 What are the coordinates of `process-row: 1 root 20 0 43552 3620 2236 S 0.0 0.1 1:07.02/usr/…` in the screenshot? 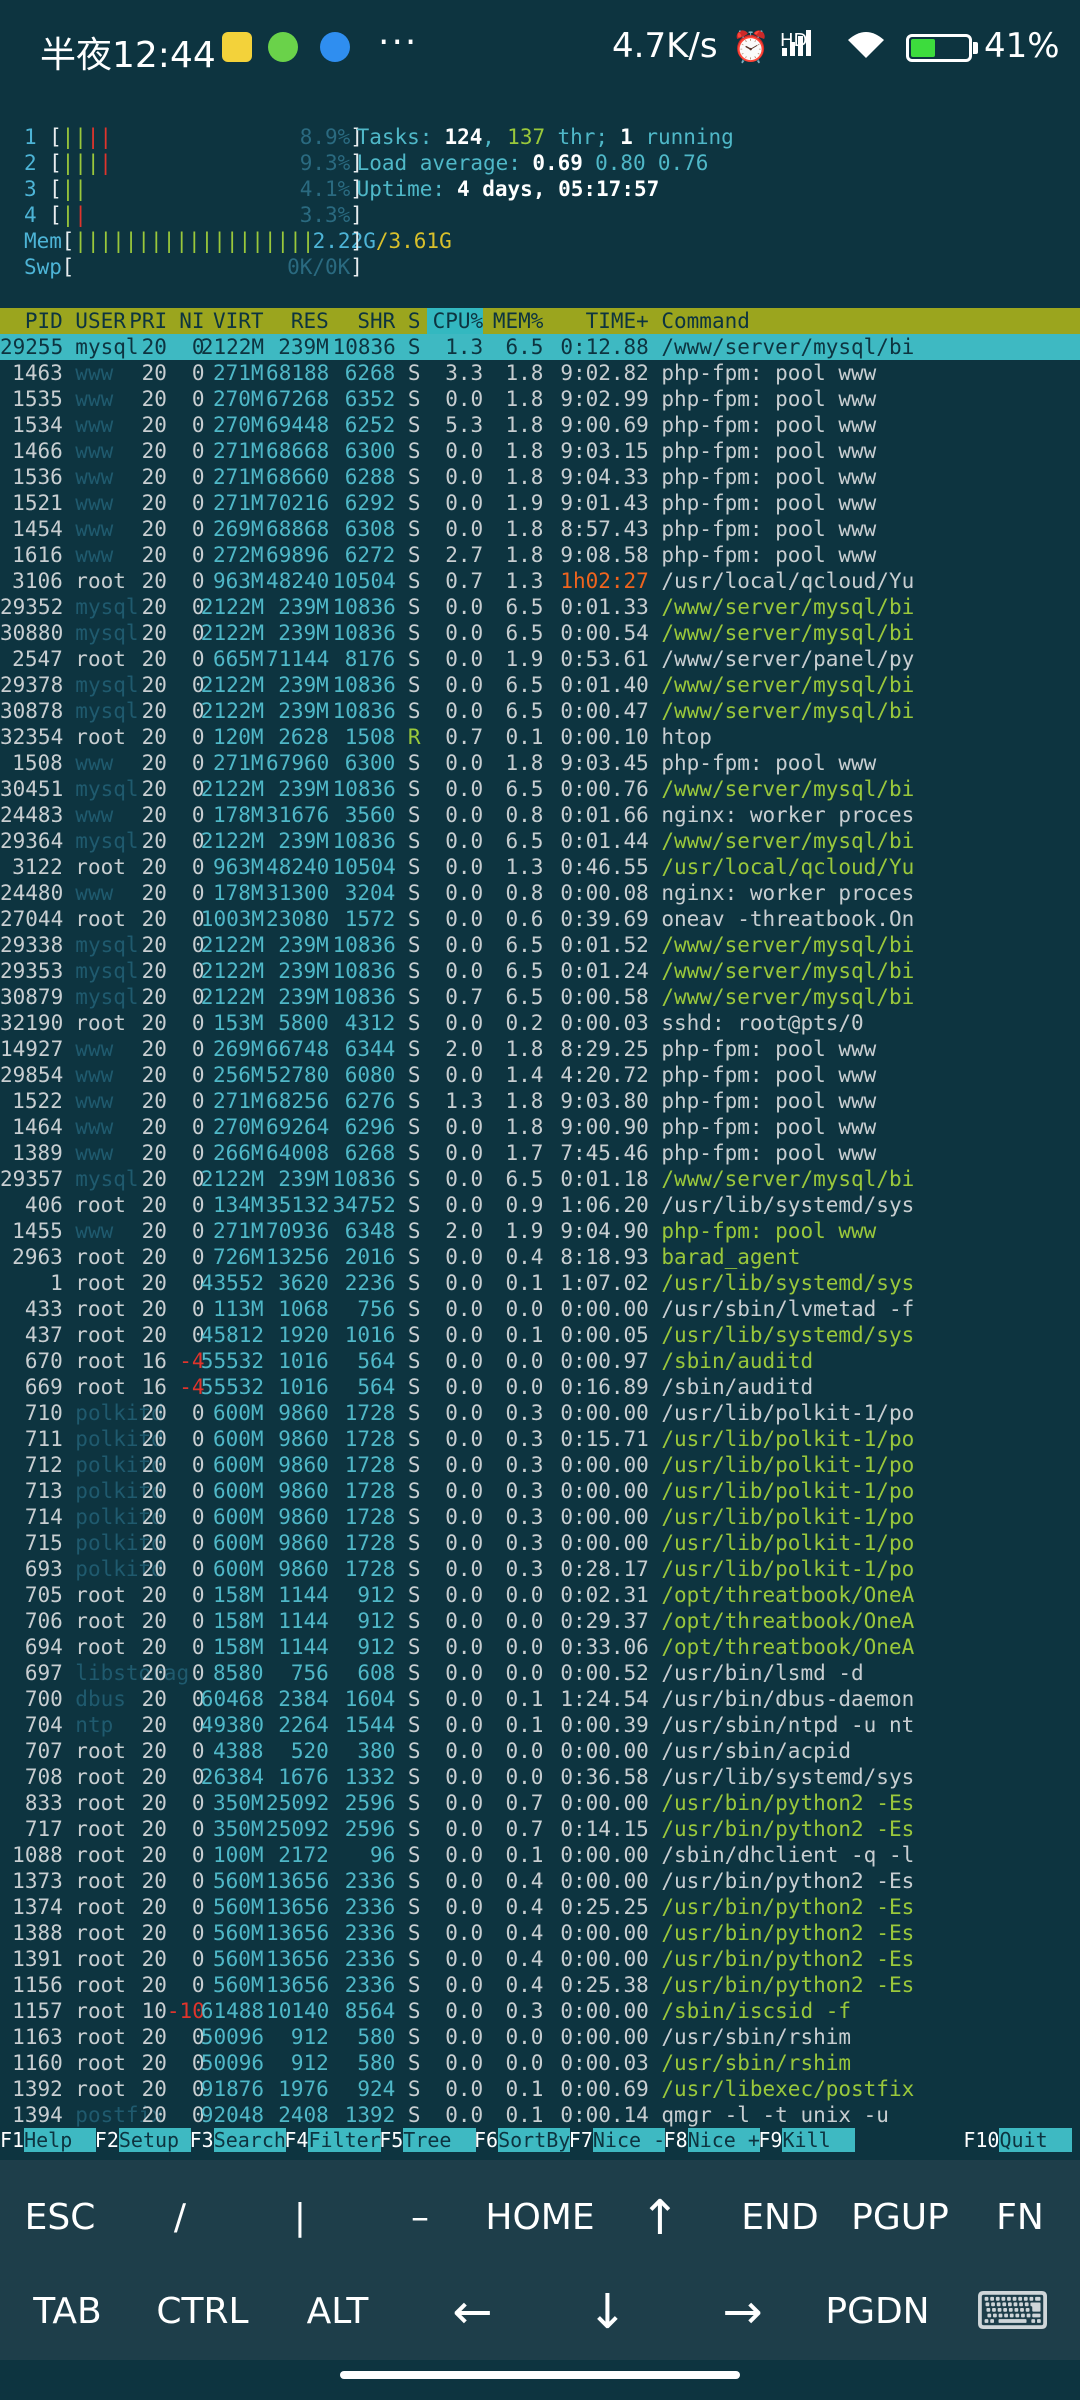 It's located at (540, 1283).